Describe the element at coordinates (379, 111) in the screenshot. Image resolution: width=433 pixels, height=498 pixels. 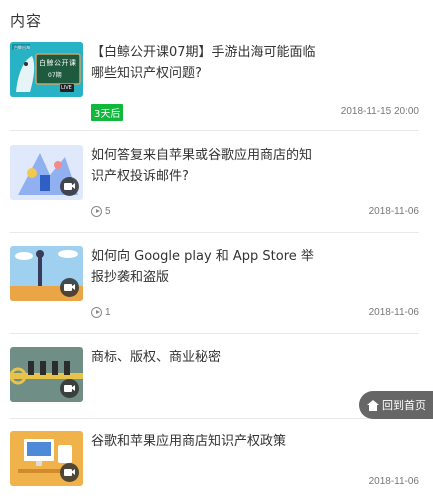
I see `item-date: 2018-11-15 20:00` at that location.